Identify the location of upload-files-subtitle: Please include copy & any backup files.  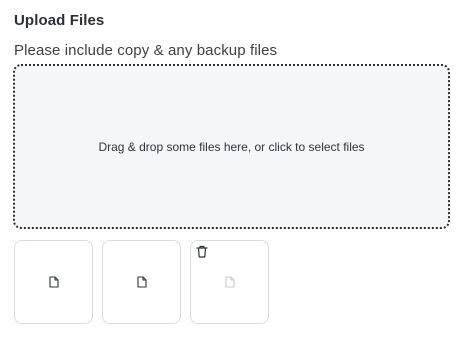
(146, 50).